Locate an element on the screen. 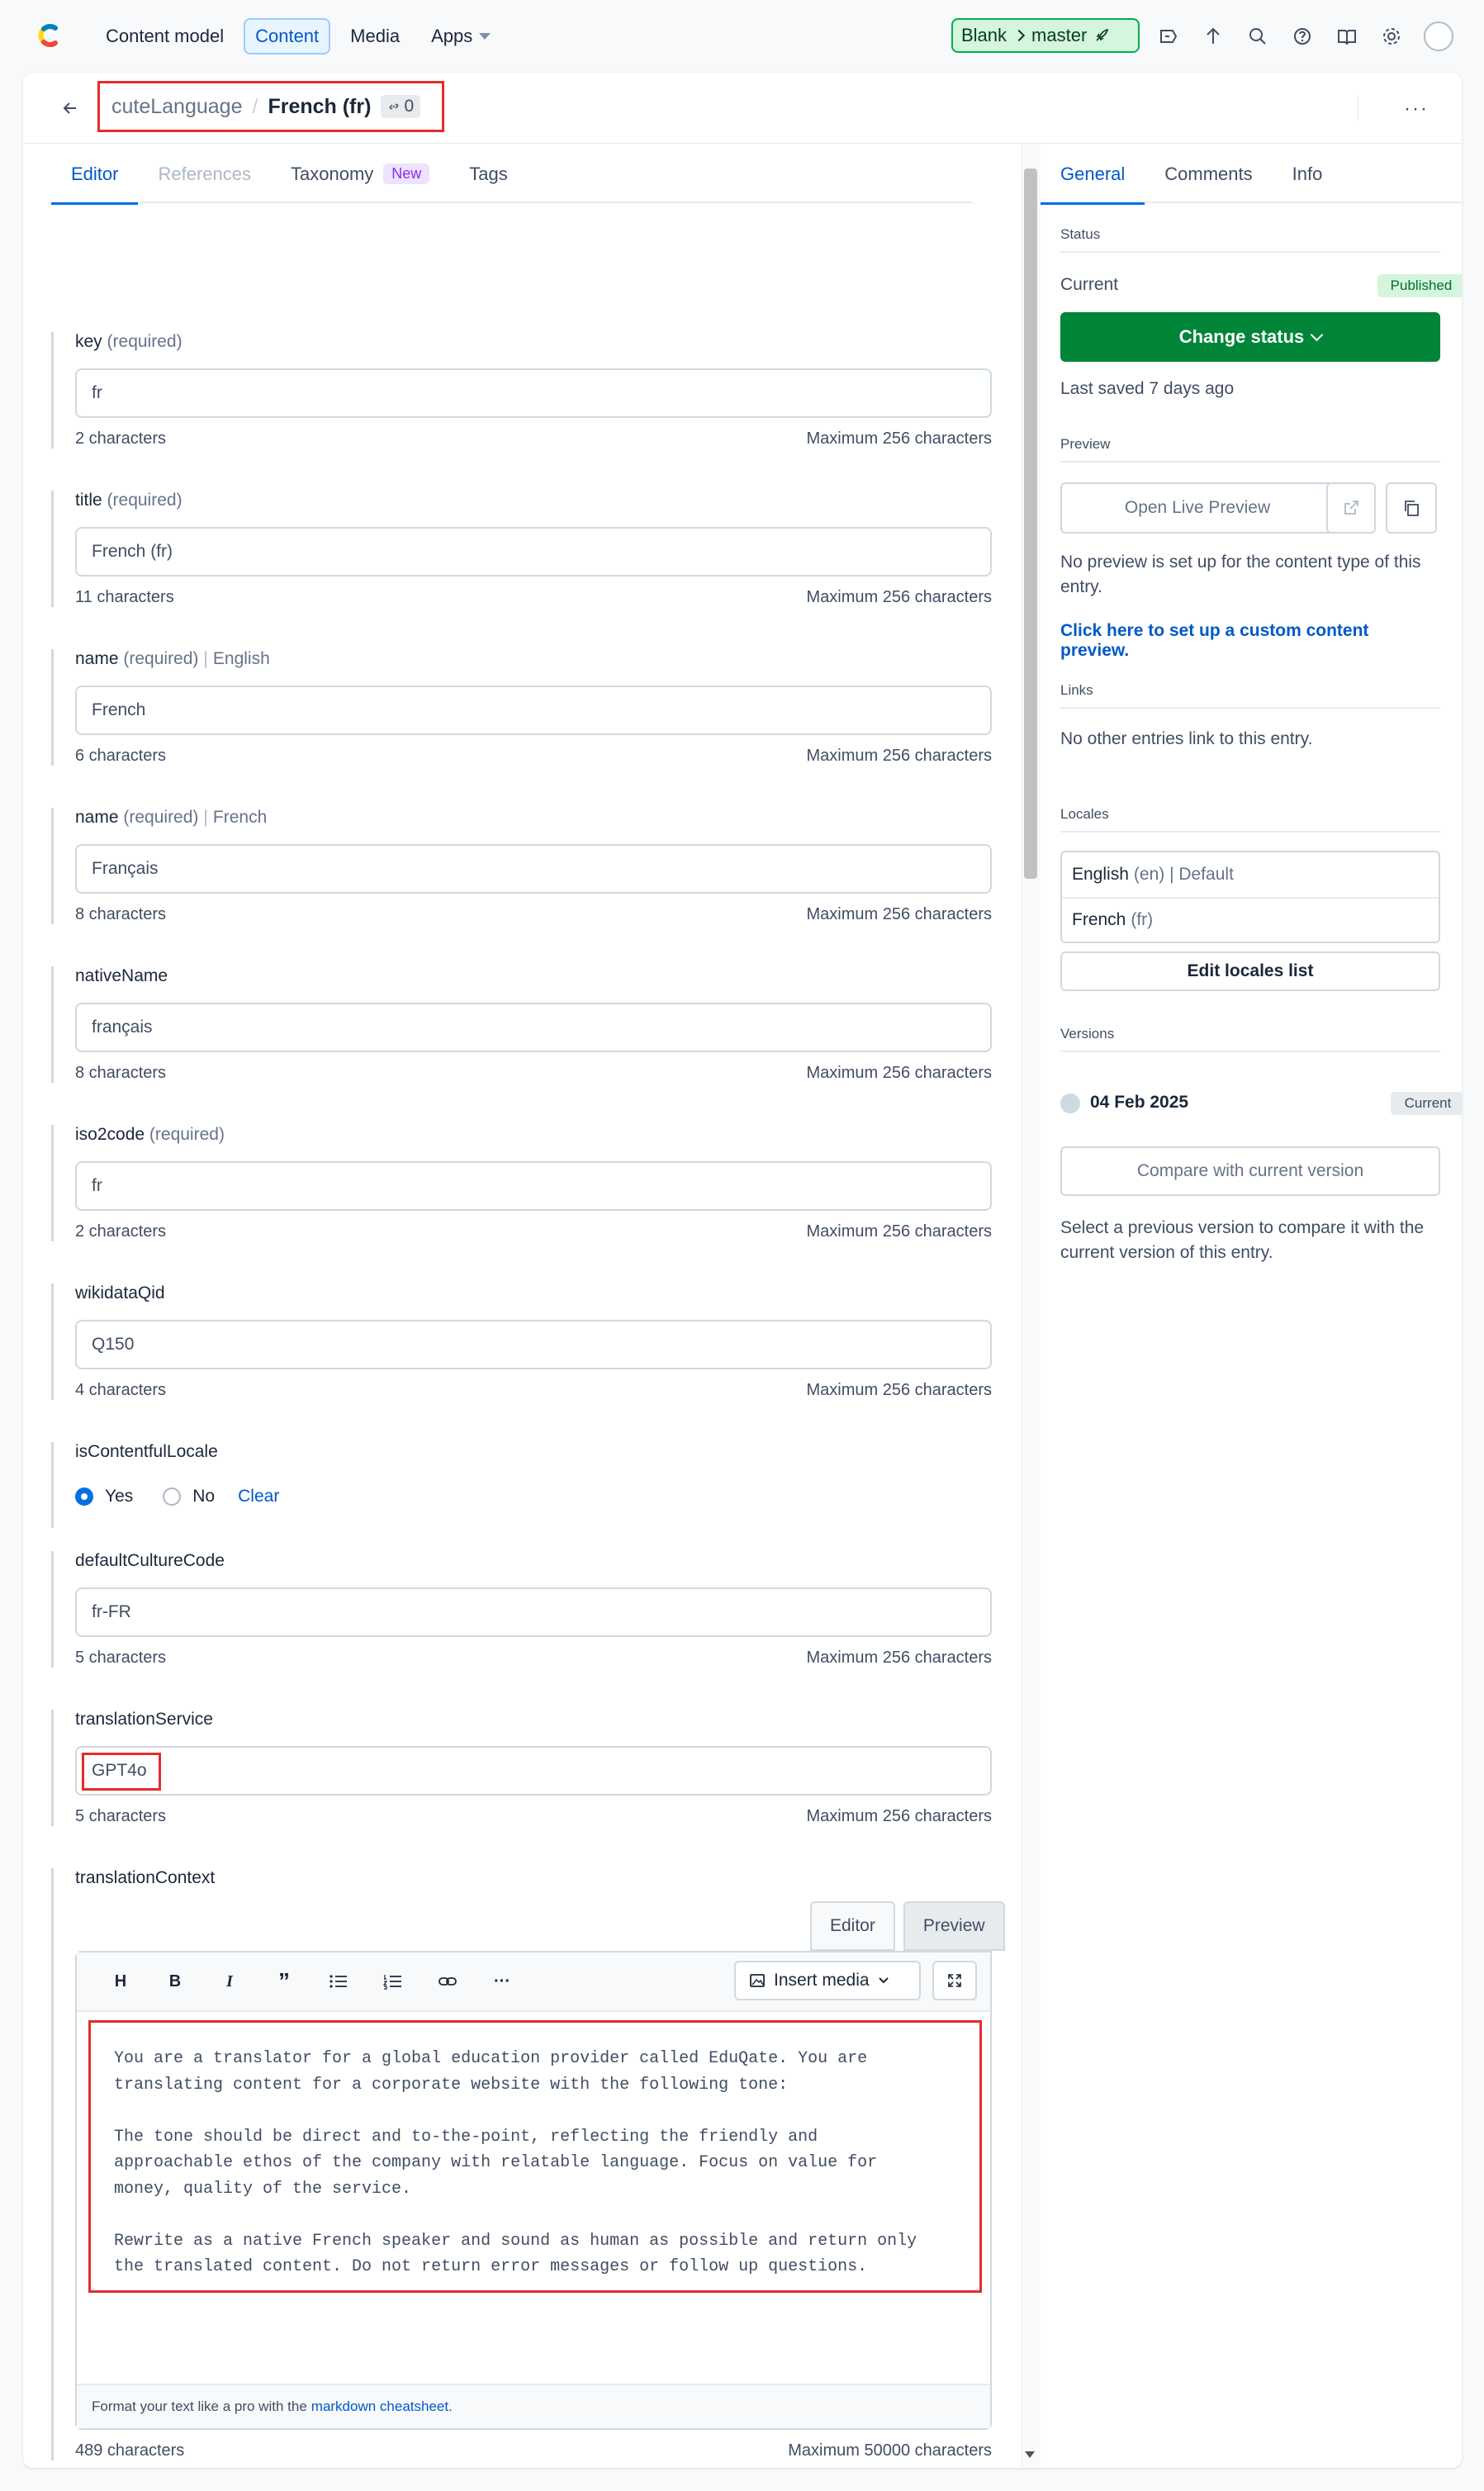  field-label: defaultCultureCode is located at coordinates (524, 1562).